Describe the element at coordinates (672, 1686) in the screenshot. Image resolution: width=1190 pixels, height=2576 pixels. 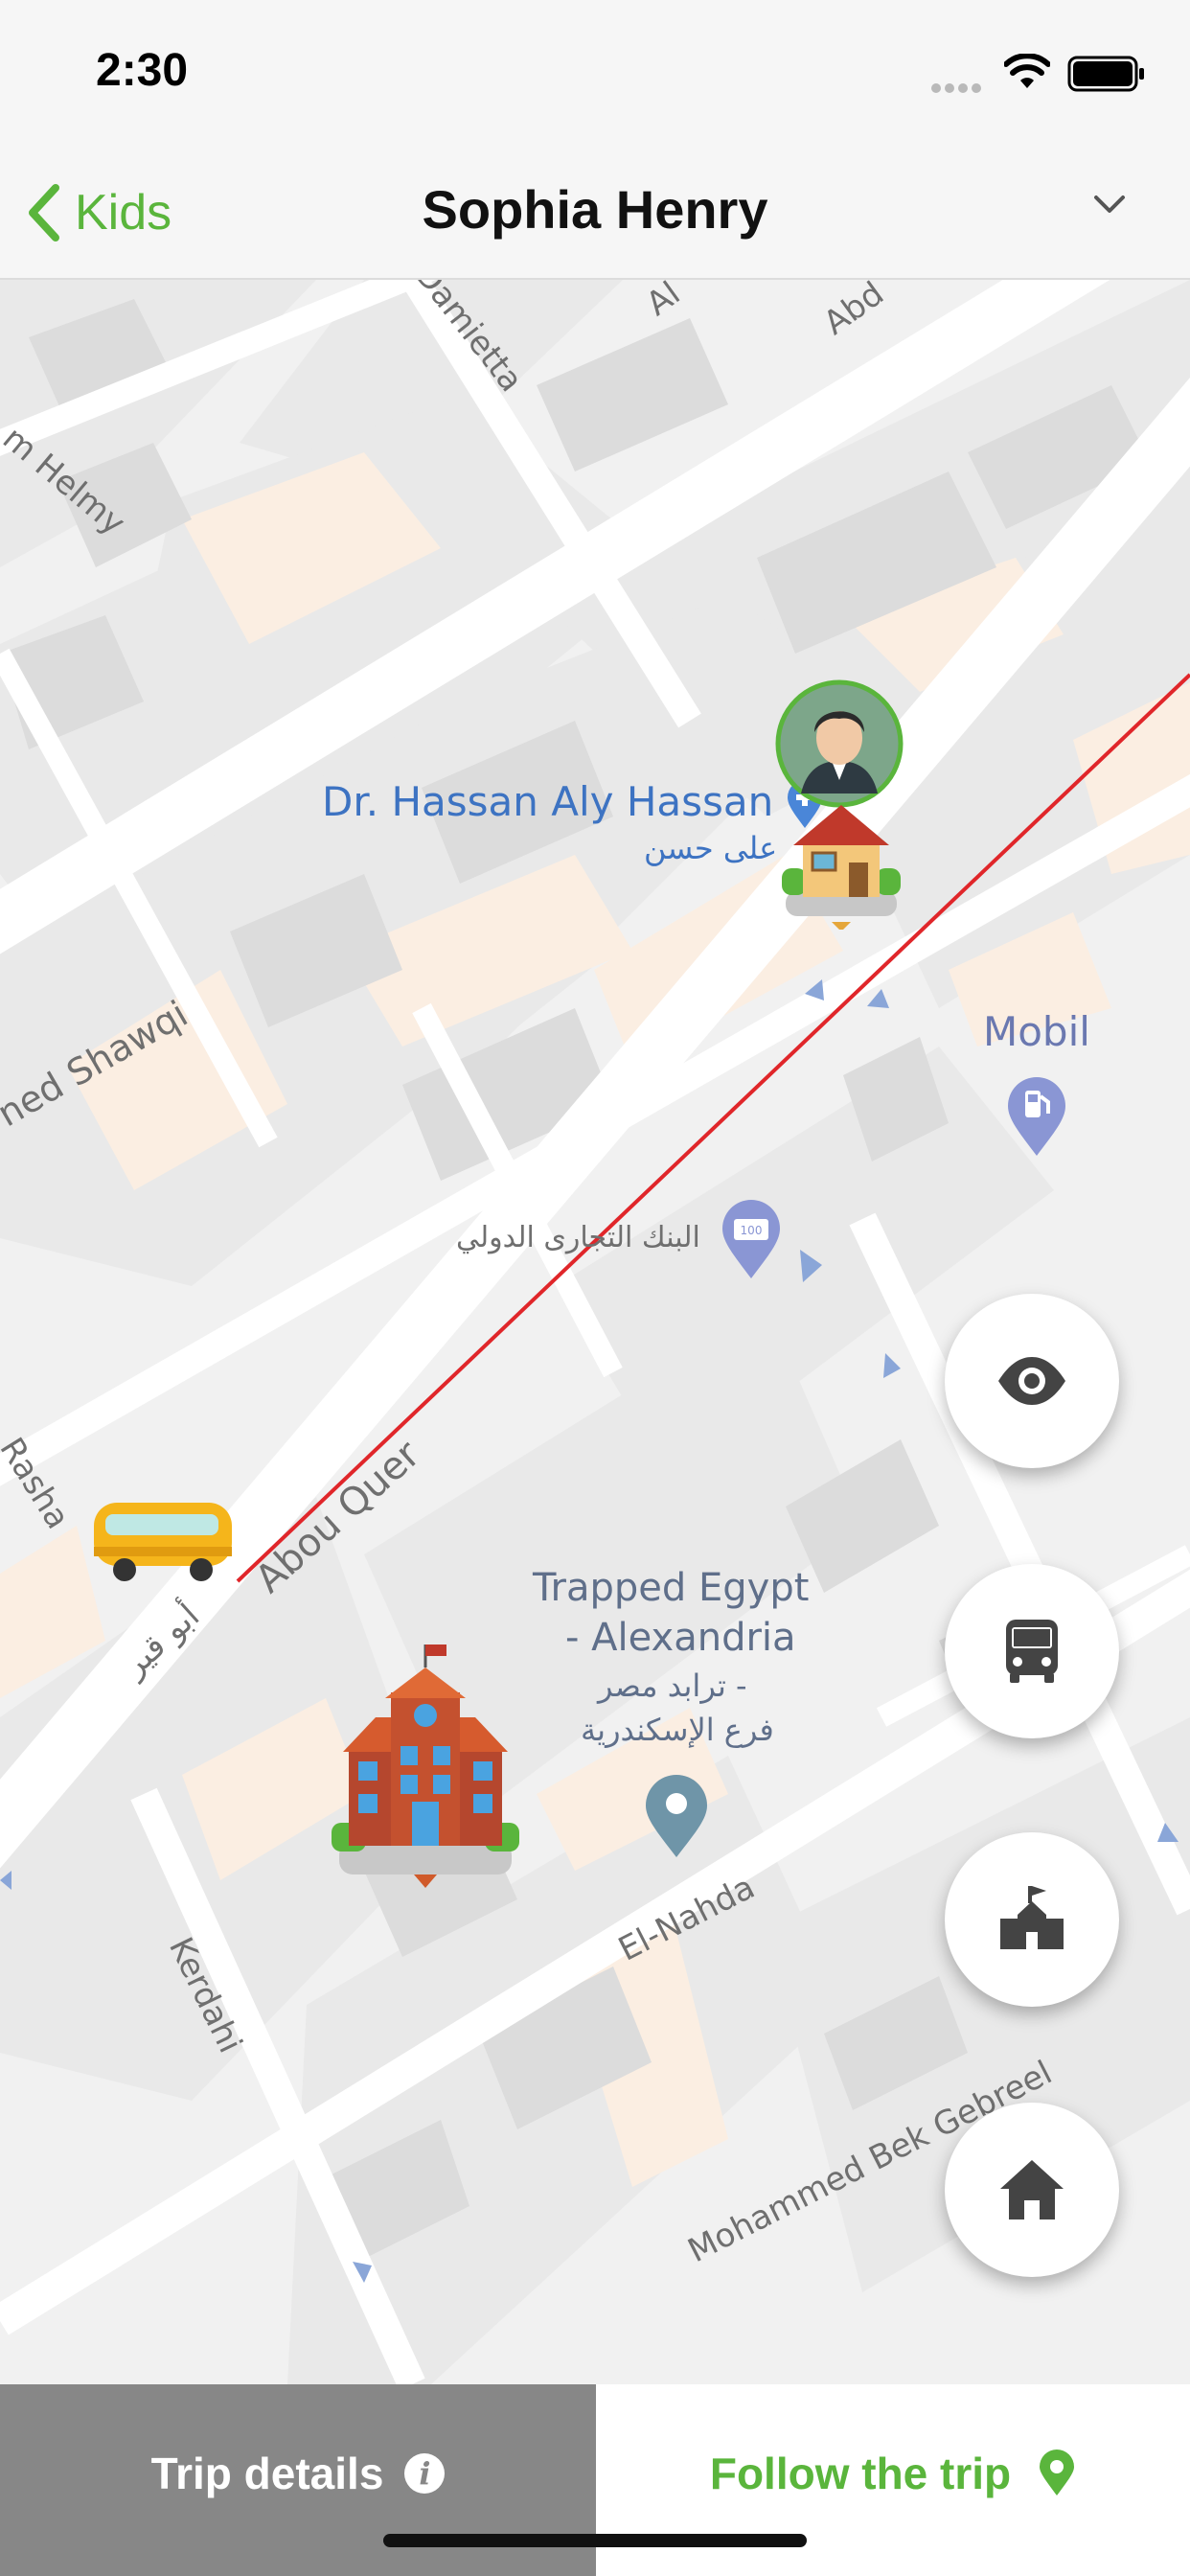
I see `poi-label-trapped-ar-1: ترابد مصر -` at that location.